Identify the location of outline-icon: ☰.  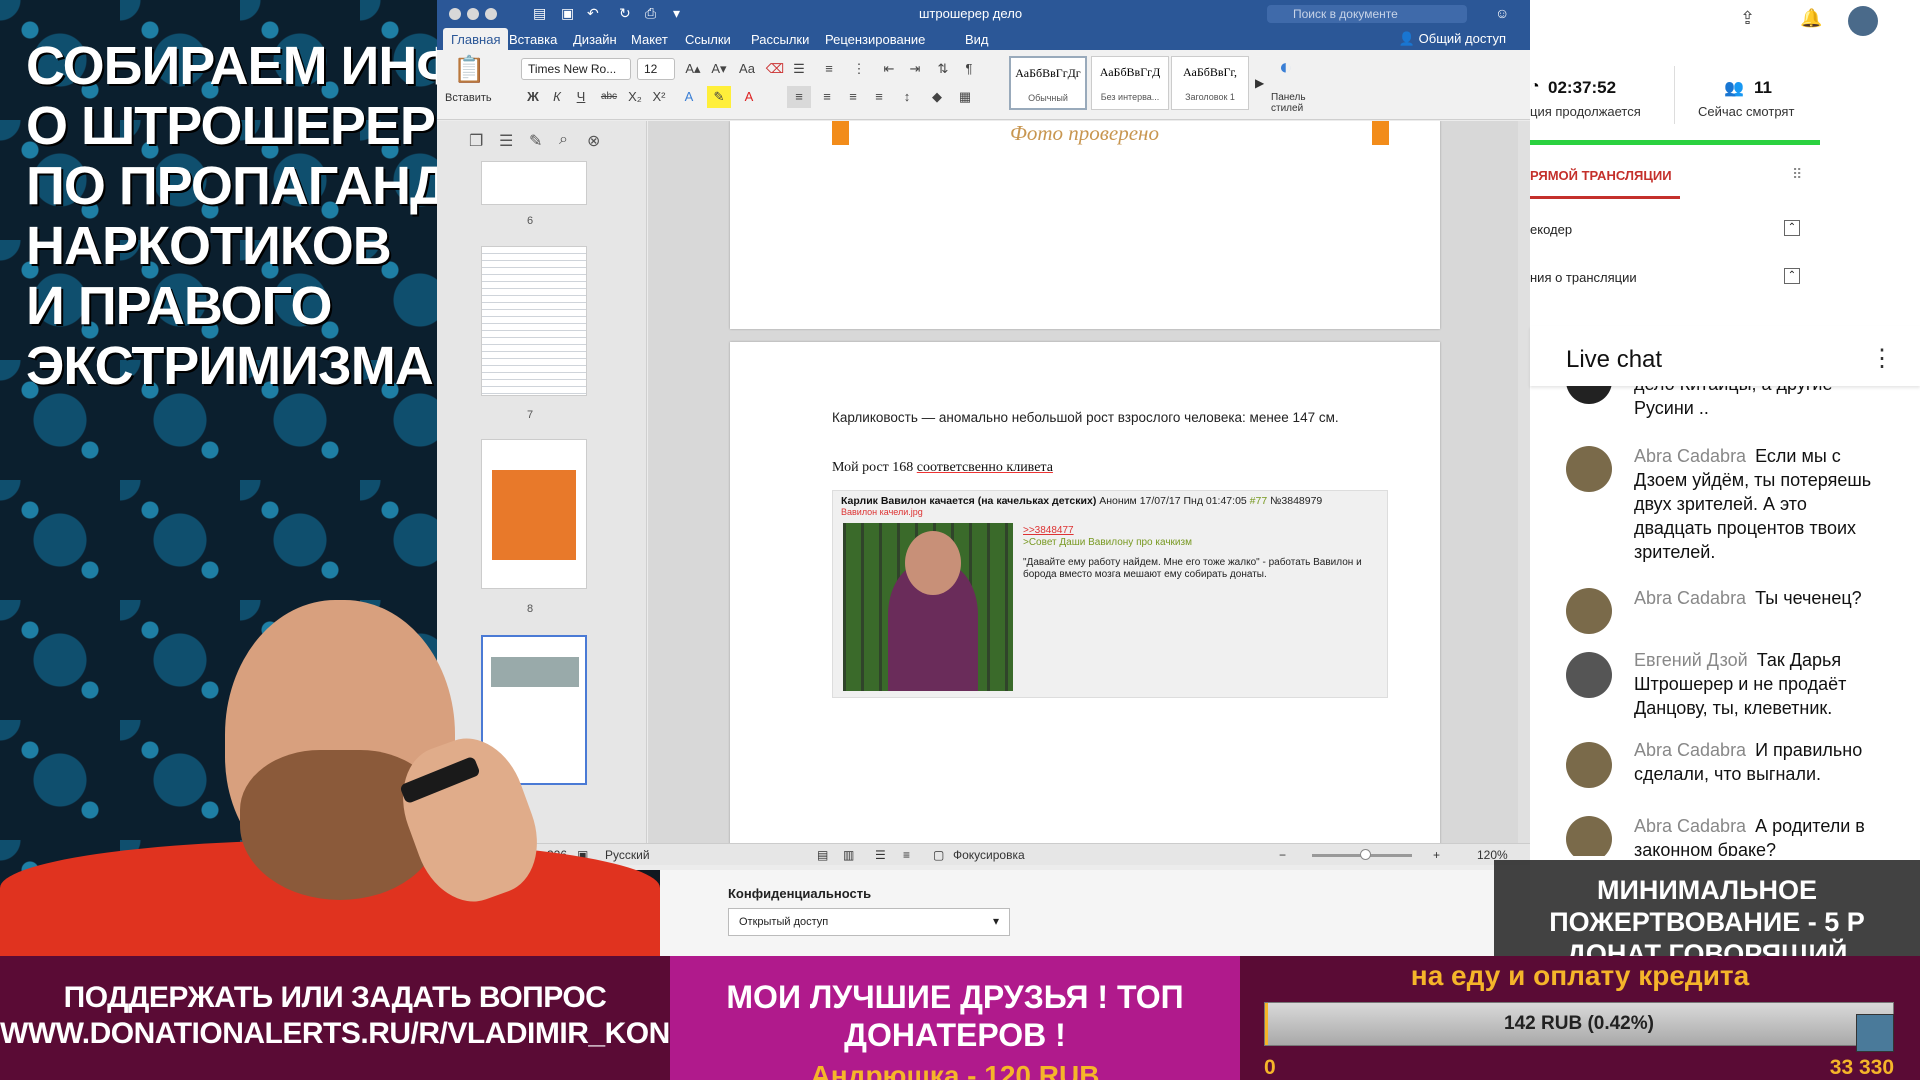
(506, 141).